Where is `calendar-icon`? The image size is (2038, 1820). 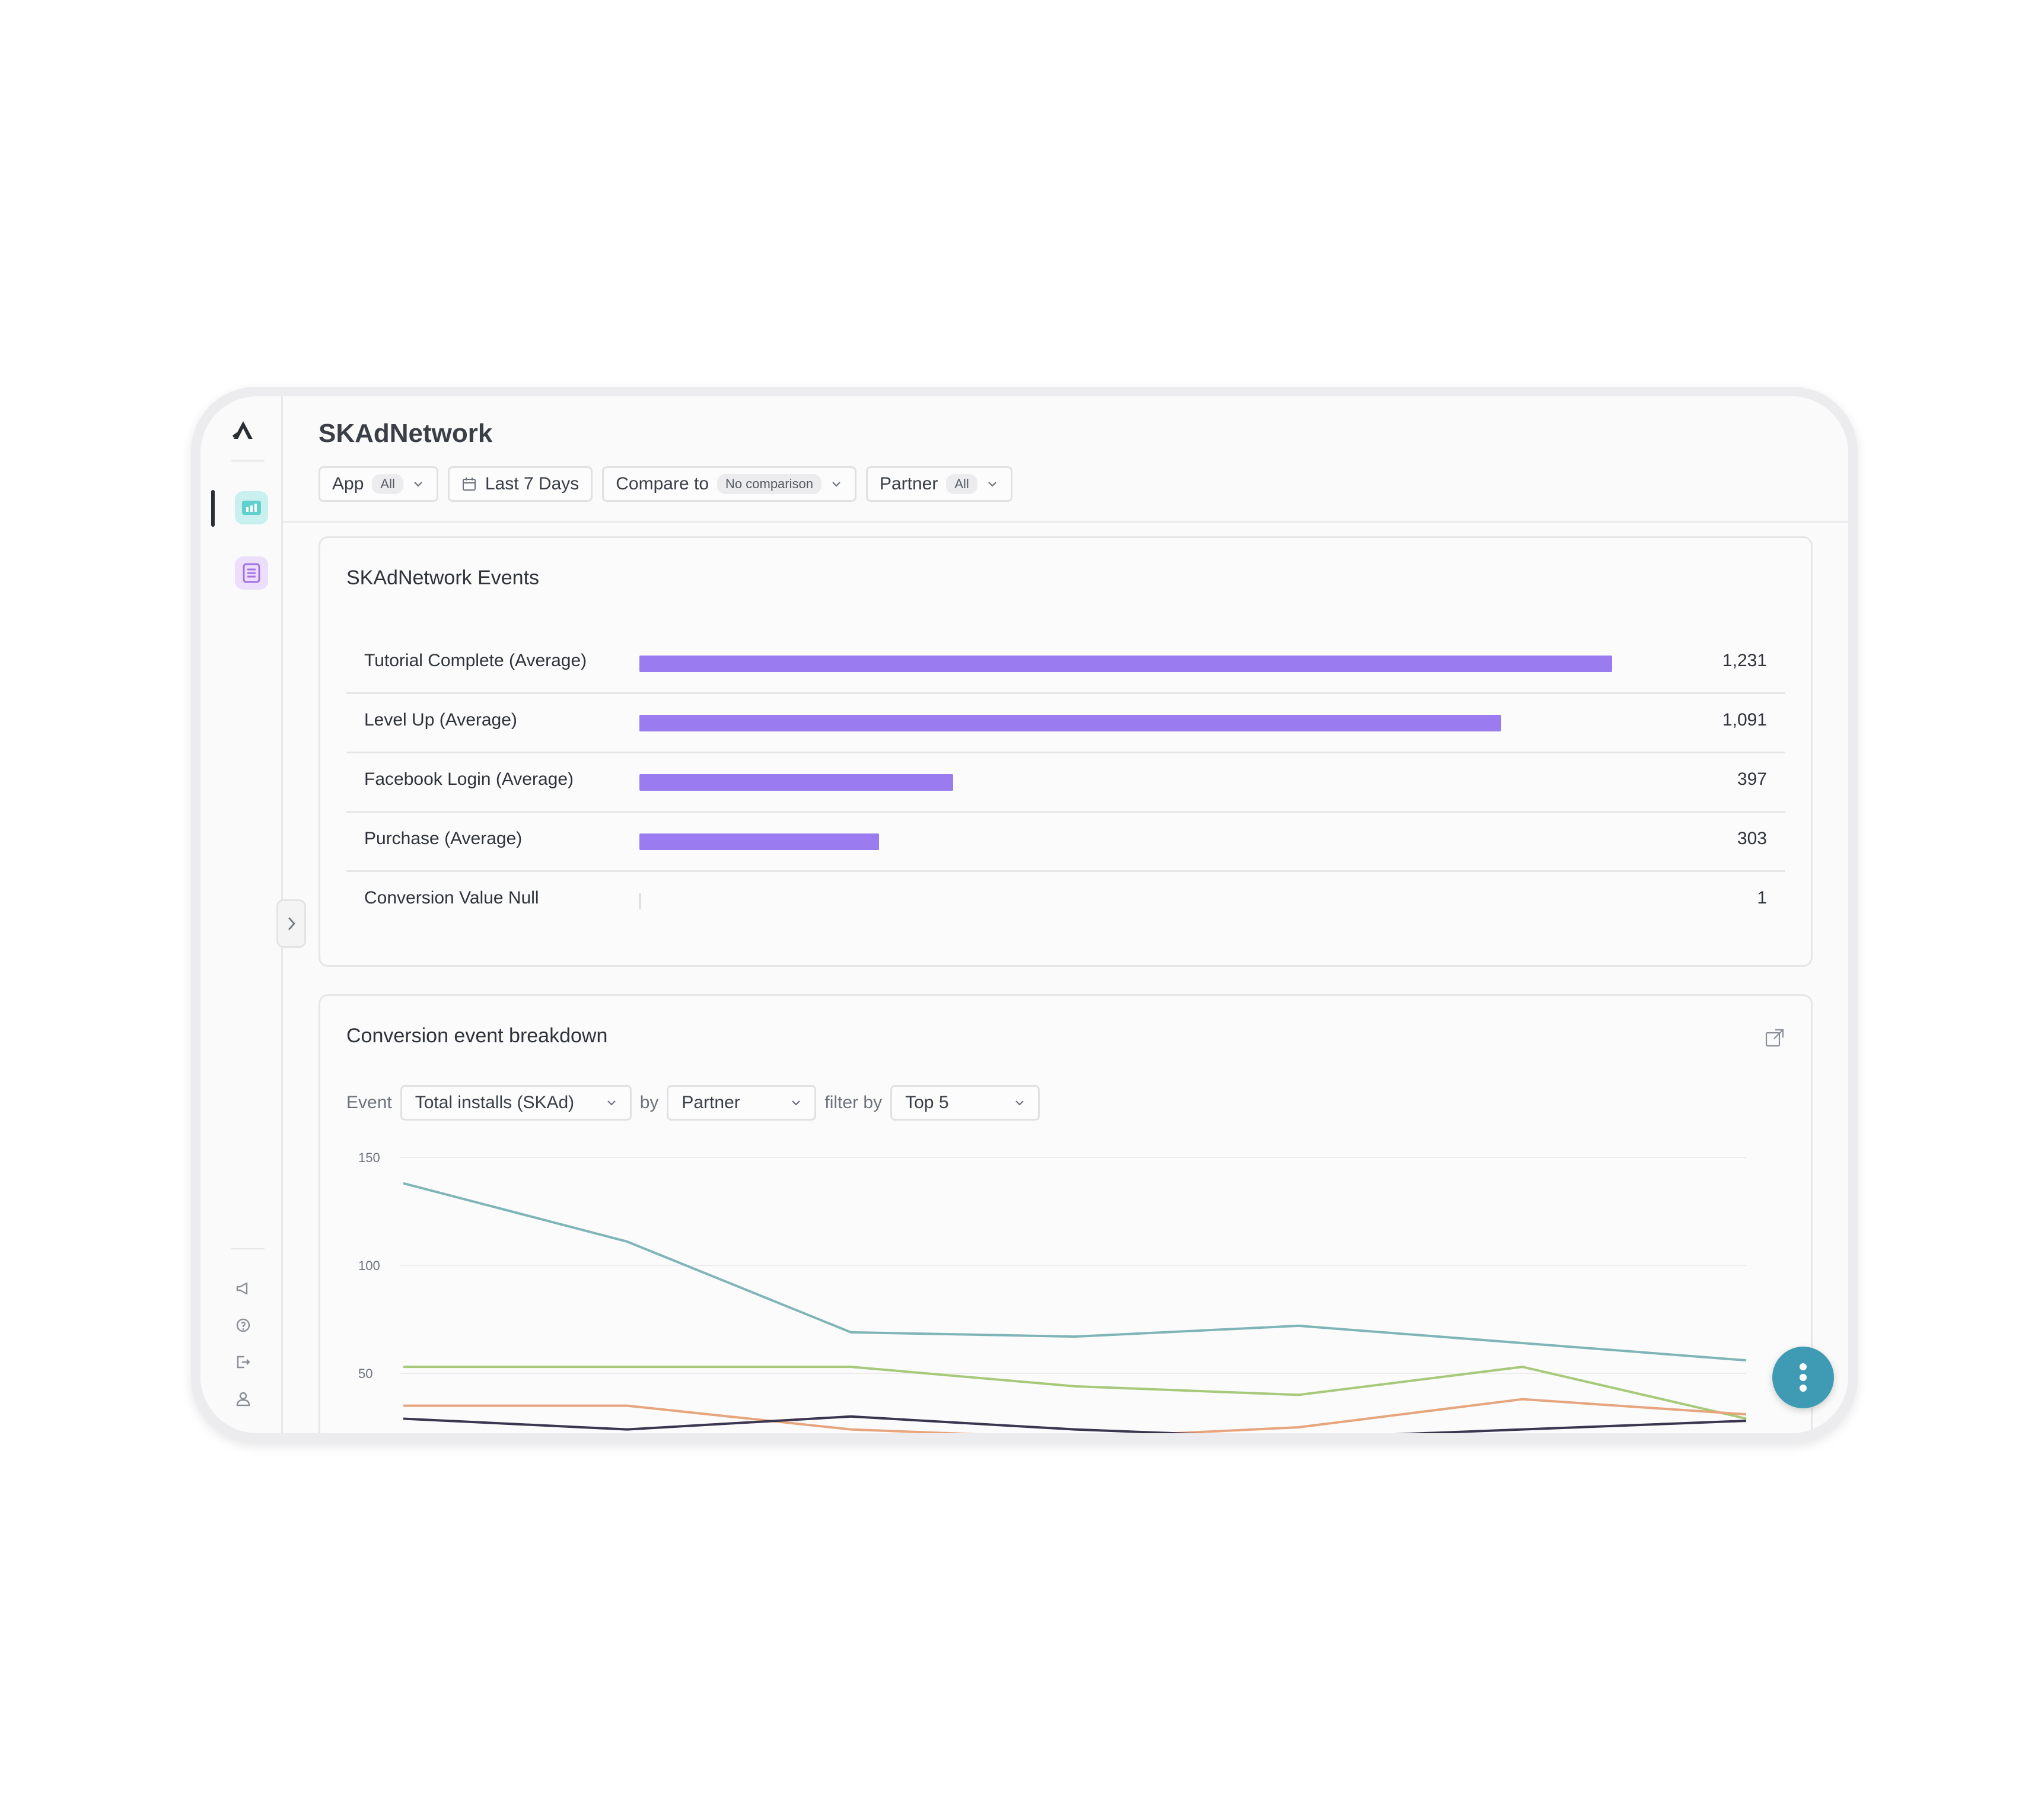
calendar-icon is located at coordinates (469, 484).